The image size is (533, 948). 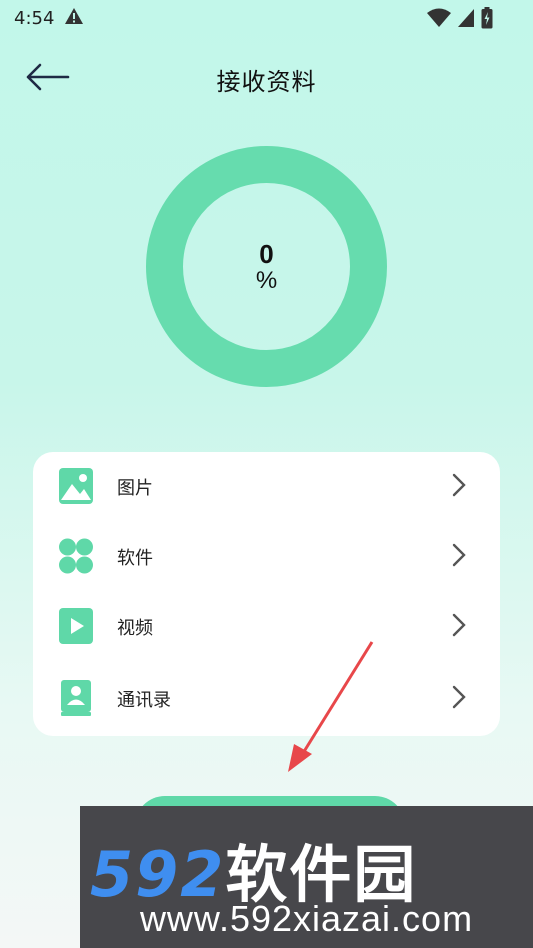 I want to click on list-item-contacts: 通讯录, so click(x=266, y=697).